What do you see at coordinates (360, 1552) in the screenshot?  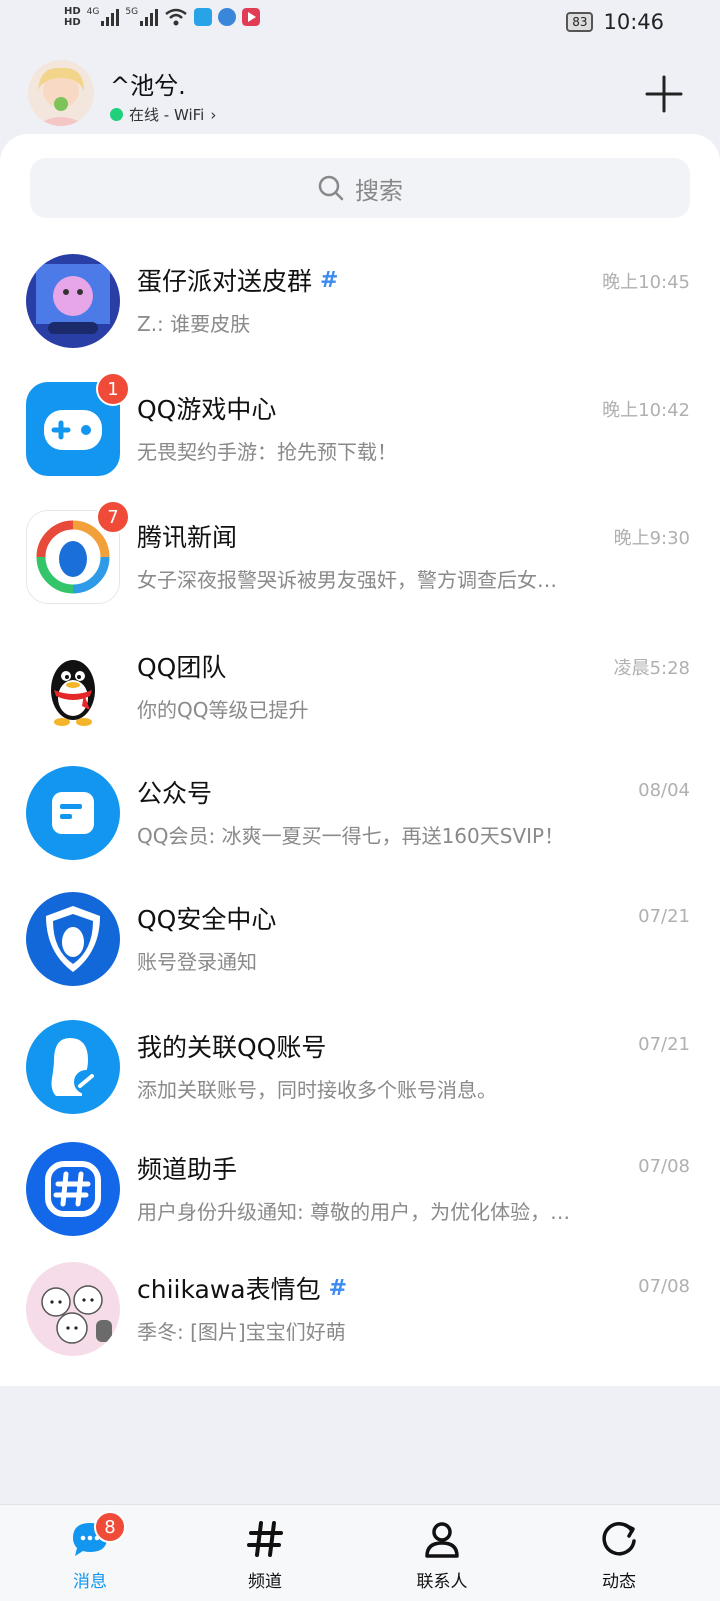 I see `bottom-tab-bar: 8 消息 频道 联系人 动态` at bounding box center [360, 1552].